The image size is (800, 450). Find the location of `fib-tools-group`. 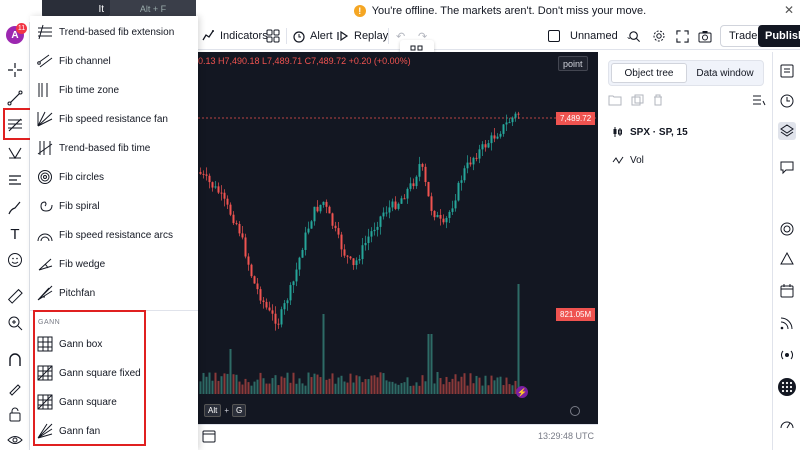

fib-tools-group is located at coordinates (15, 125).